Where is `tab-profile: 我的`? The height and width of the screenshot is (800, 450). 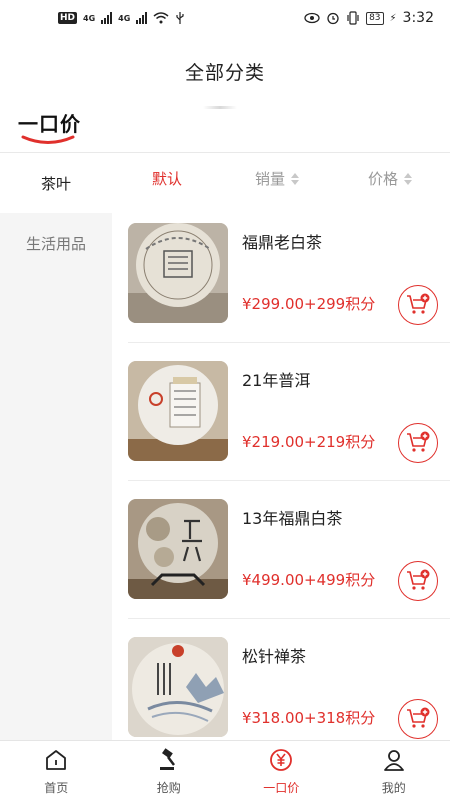 tab-profile: 我的 is located at coordinates (394, 770).